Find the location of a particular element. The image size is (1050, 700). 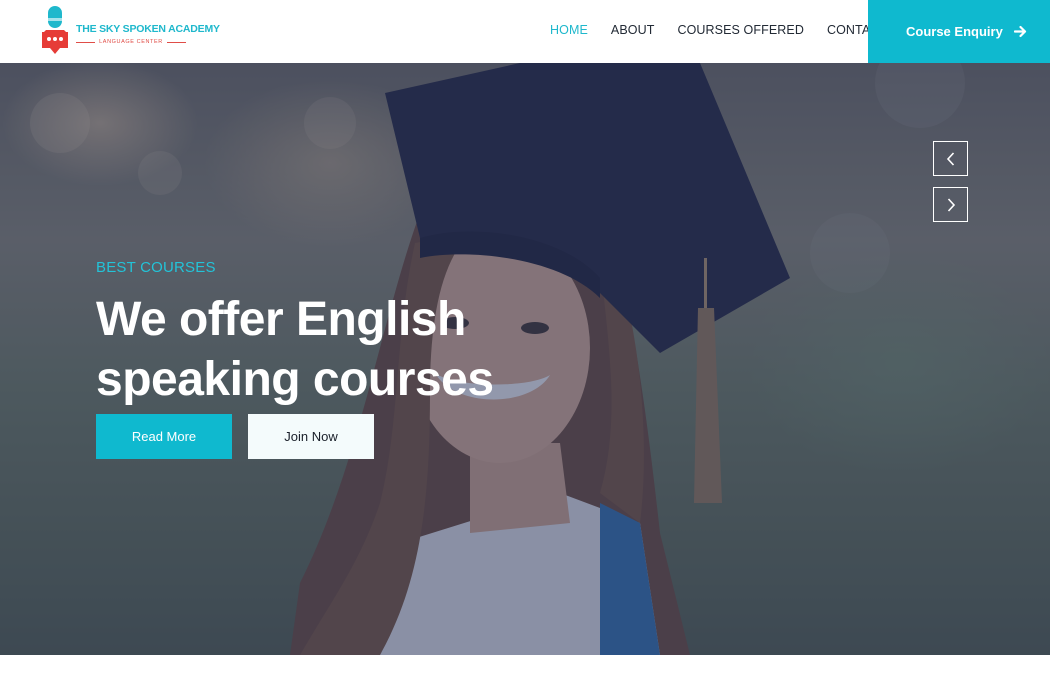

chevron-right-icon is located at coordinates (951, 204).